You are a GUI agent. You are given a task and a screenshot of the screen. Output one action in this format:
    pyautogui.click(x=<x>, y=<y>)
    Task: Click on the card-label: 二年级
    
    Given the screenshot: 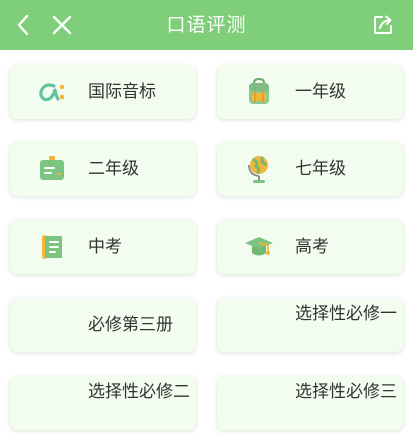 What is the action you would take?
    pyautogui.click(x=113, y=169)
    